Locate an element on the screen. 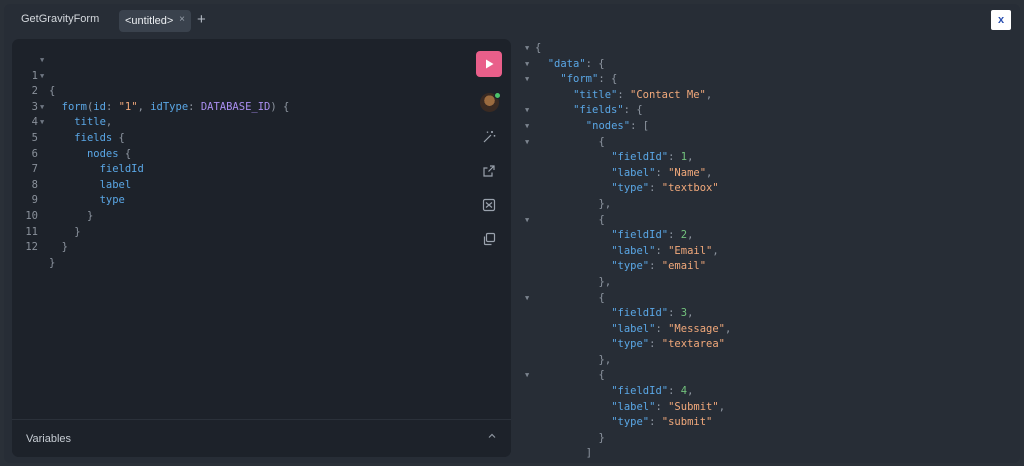 The height and width of the screenshot is (466, 1024). avatar is located at coordinates (490, 102).